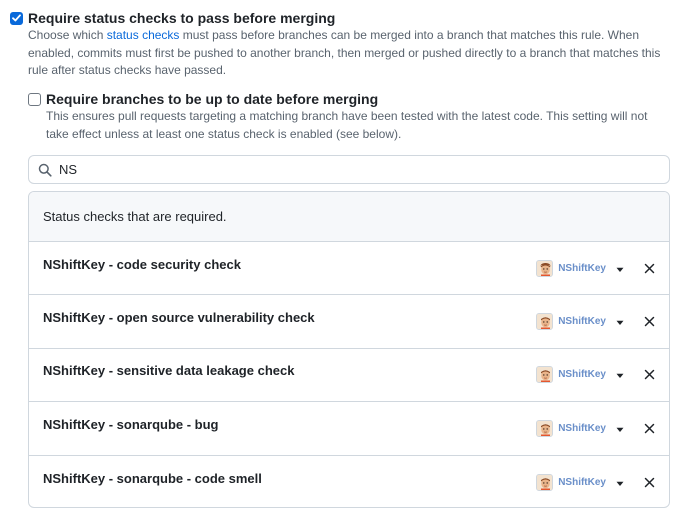 The height and width of the screenshot is (521, 681). I want to click on require-status-checks-checkbox, so click(16, 18).